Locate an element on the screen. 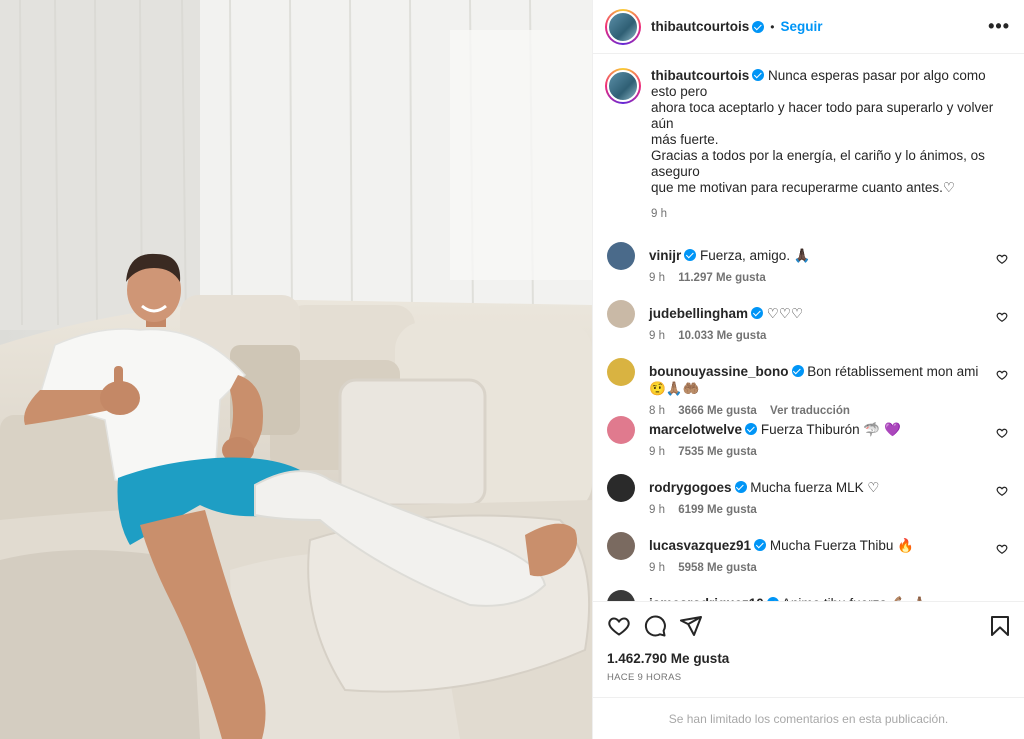 The width and height of the screenshot is (1024, 739). comment-like-count: 6199 Me gusta is located at coordinates (717, 510).